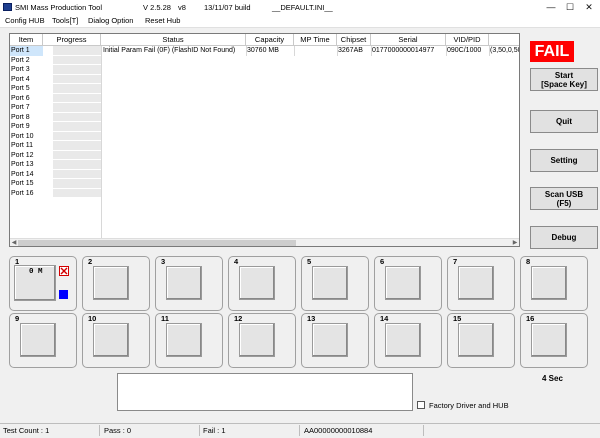  What do you see at coordinates (302, 7) in the screenshot?
I see `ini-label: __DEFAULT.INI__` at bounding box center [302, 7].